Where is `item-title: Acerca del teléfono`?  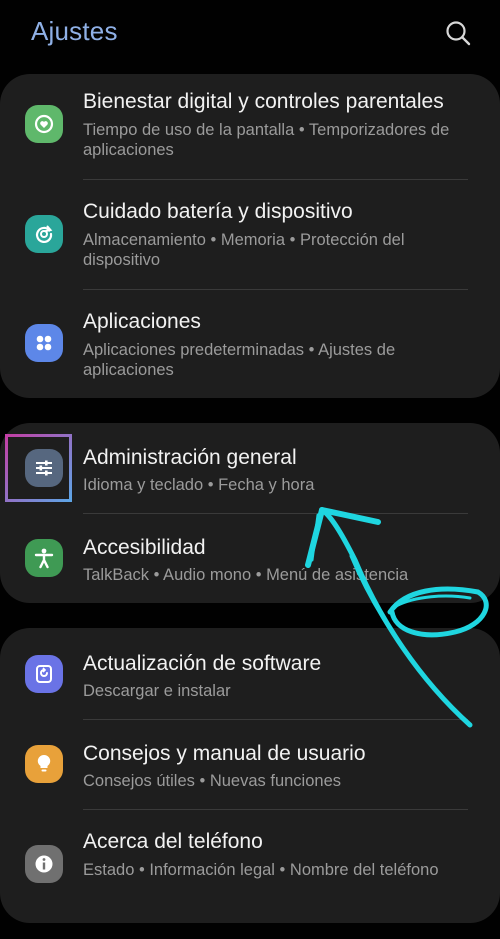
item-title: Acerca del teléfono is located at coordinates (173, 841).